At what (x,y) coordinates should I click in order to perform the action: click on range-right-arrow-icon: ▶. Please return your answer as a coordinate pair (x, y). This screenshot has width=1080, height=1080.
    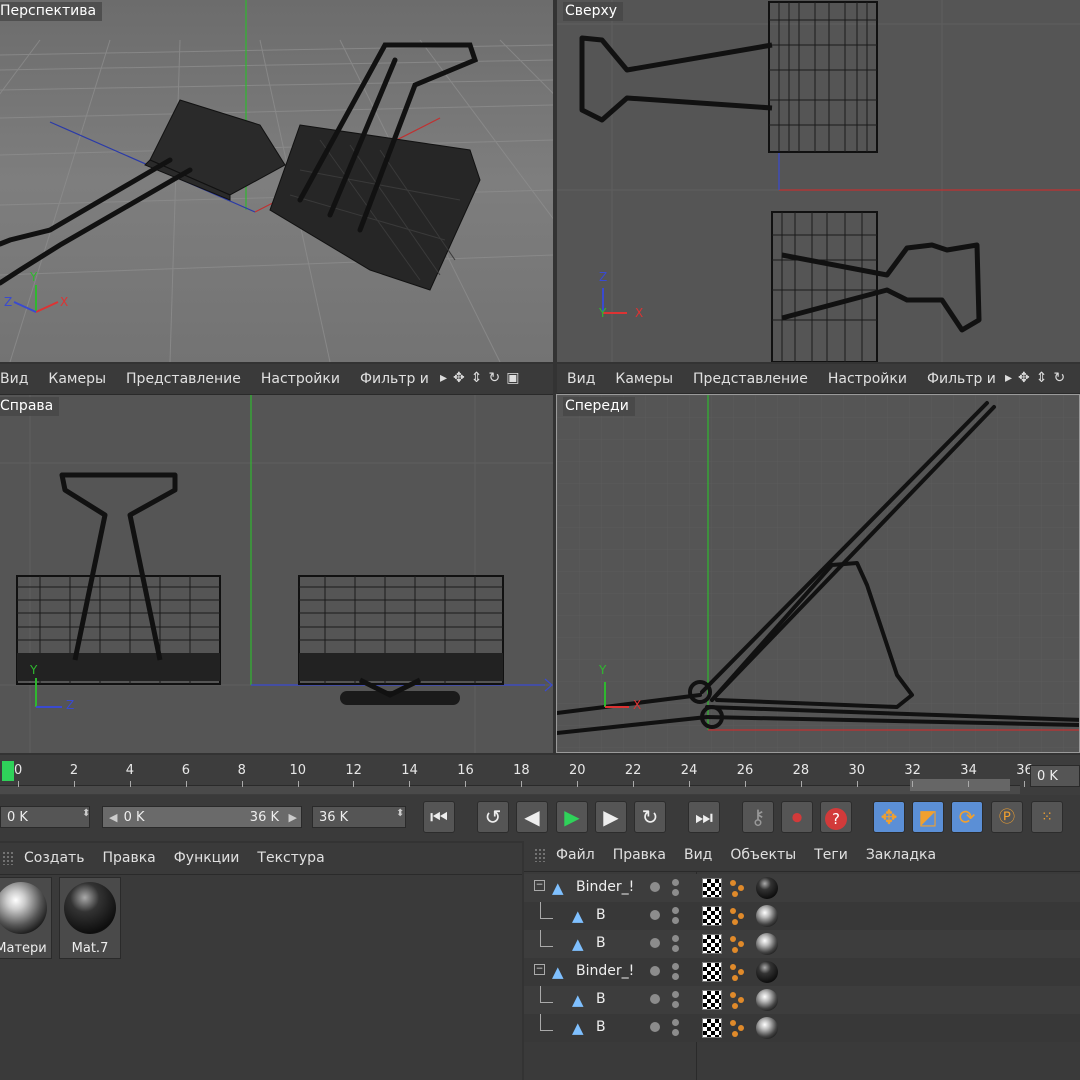
    Looking at the image, I should click on (293, 818).